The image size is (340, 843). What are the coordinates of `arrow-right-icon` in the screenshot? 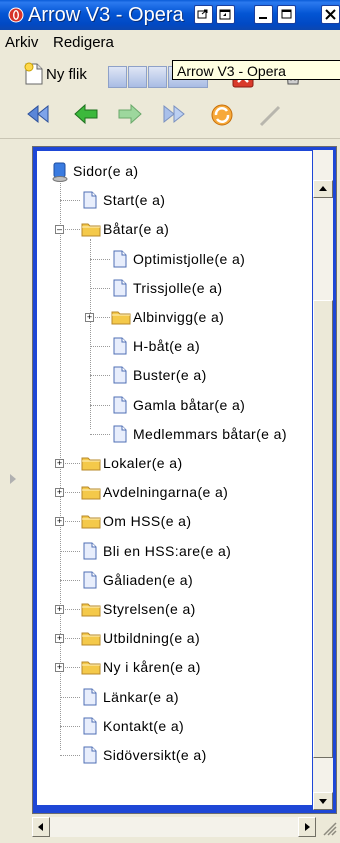 It's located at (307, 827).